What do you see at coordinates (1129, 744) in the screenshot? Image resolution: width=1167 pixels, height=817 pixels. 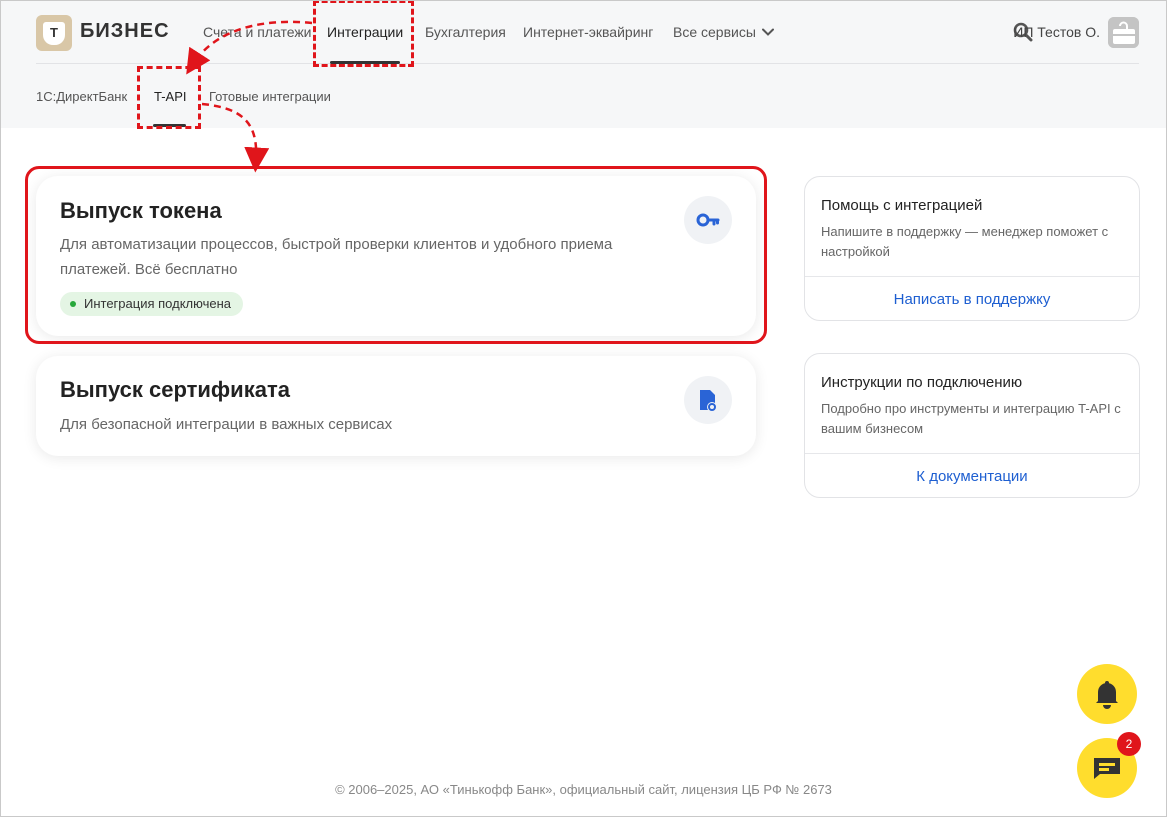 I see `chat-unread-badge: 2` at bounding box center [1129, 744].